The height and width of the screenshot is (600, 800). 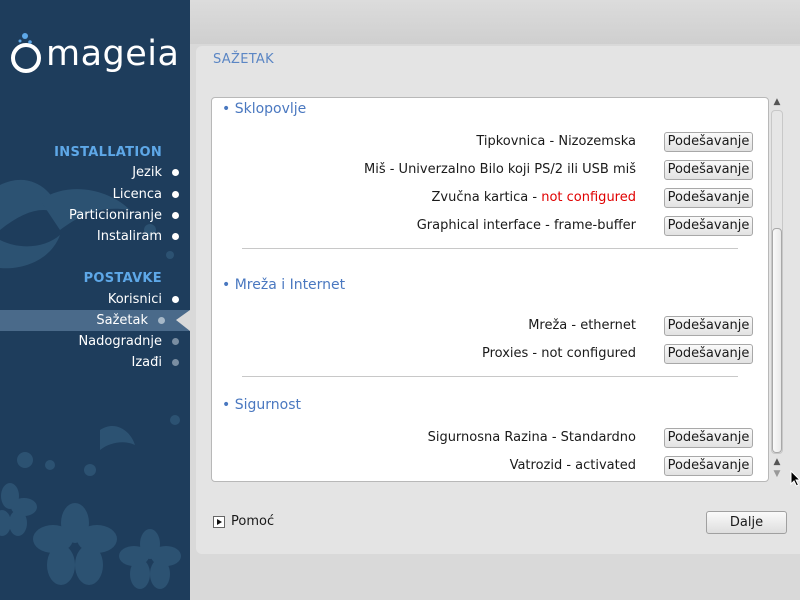 What do you see at coordinates (708, 198) in the screenshot?
I see `configure-sound-card-button: Podešavanje` at bounding box center [708, 198].